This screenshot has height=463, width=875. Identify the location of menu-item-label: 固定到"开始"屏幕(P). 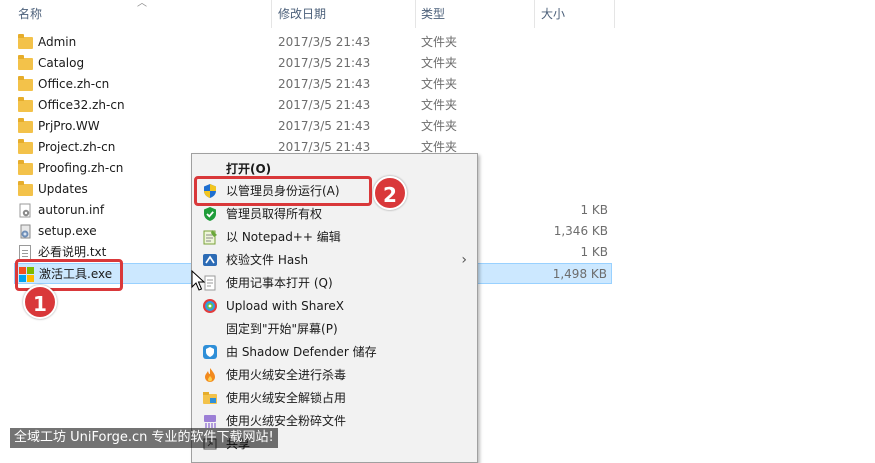
(282, 329).